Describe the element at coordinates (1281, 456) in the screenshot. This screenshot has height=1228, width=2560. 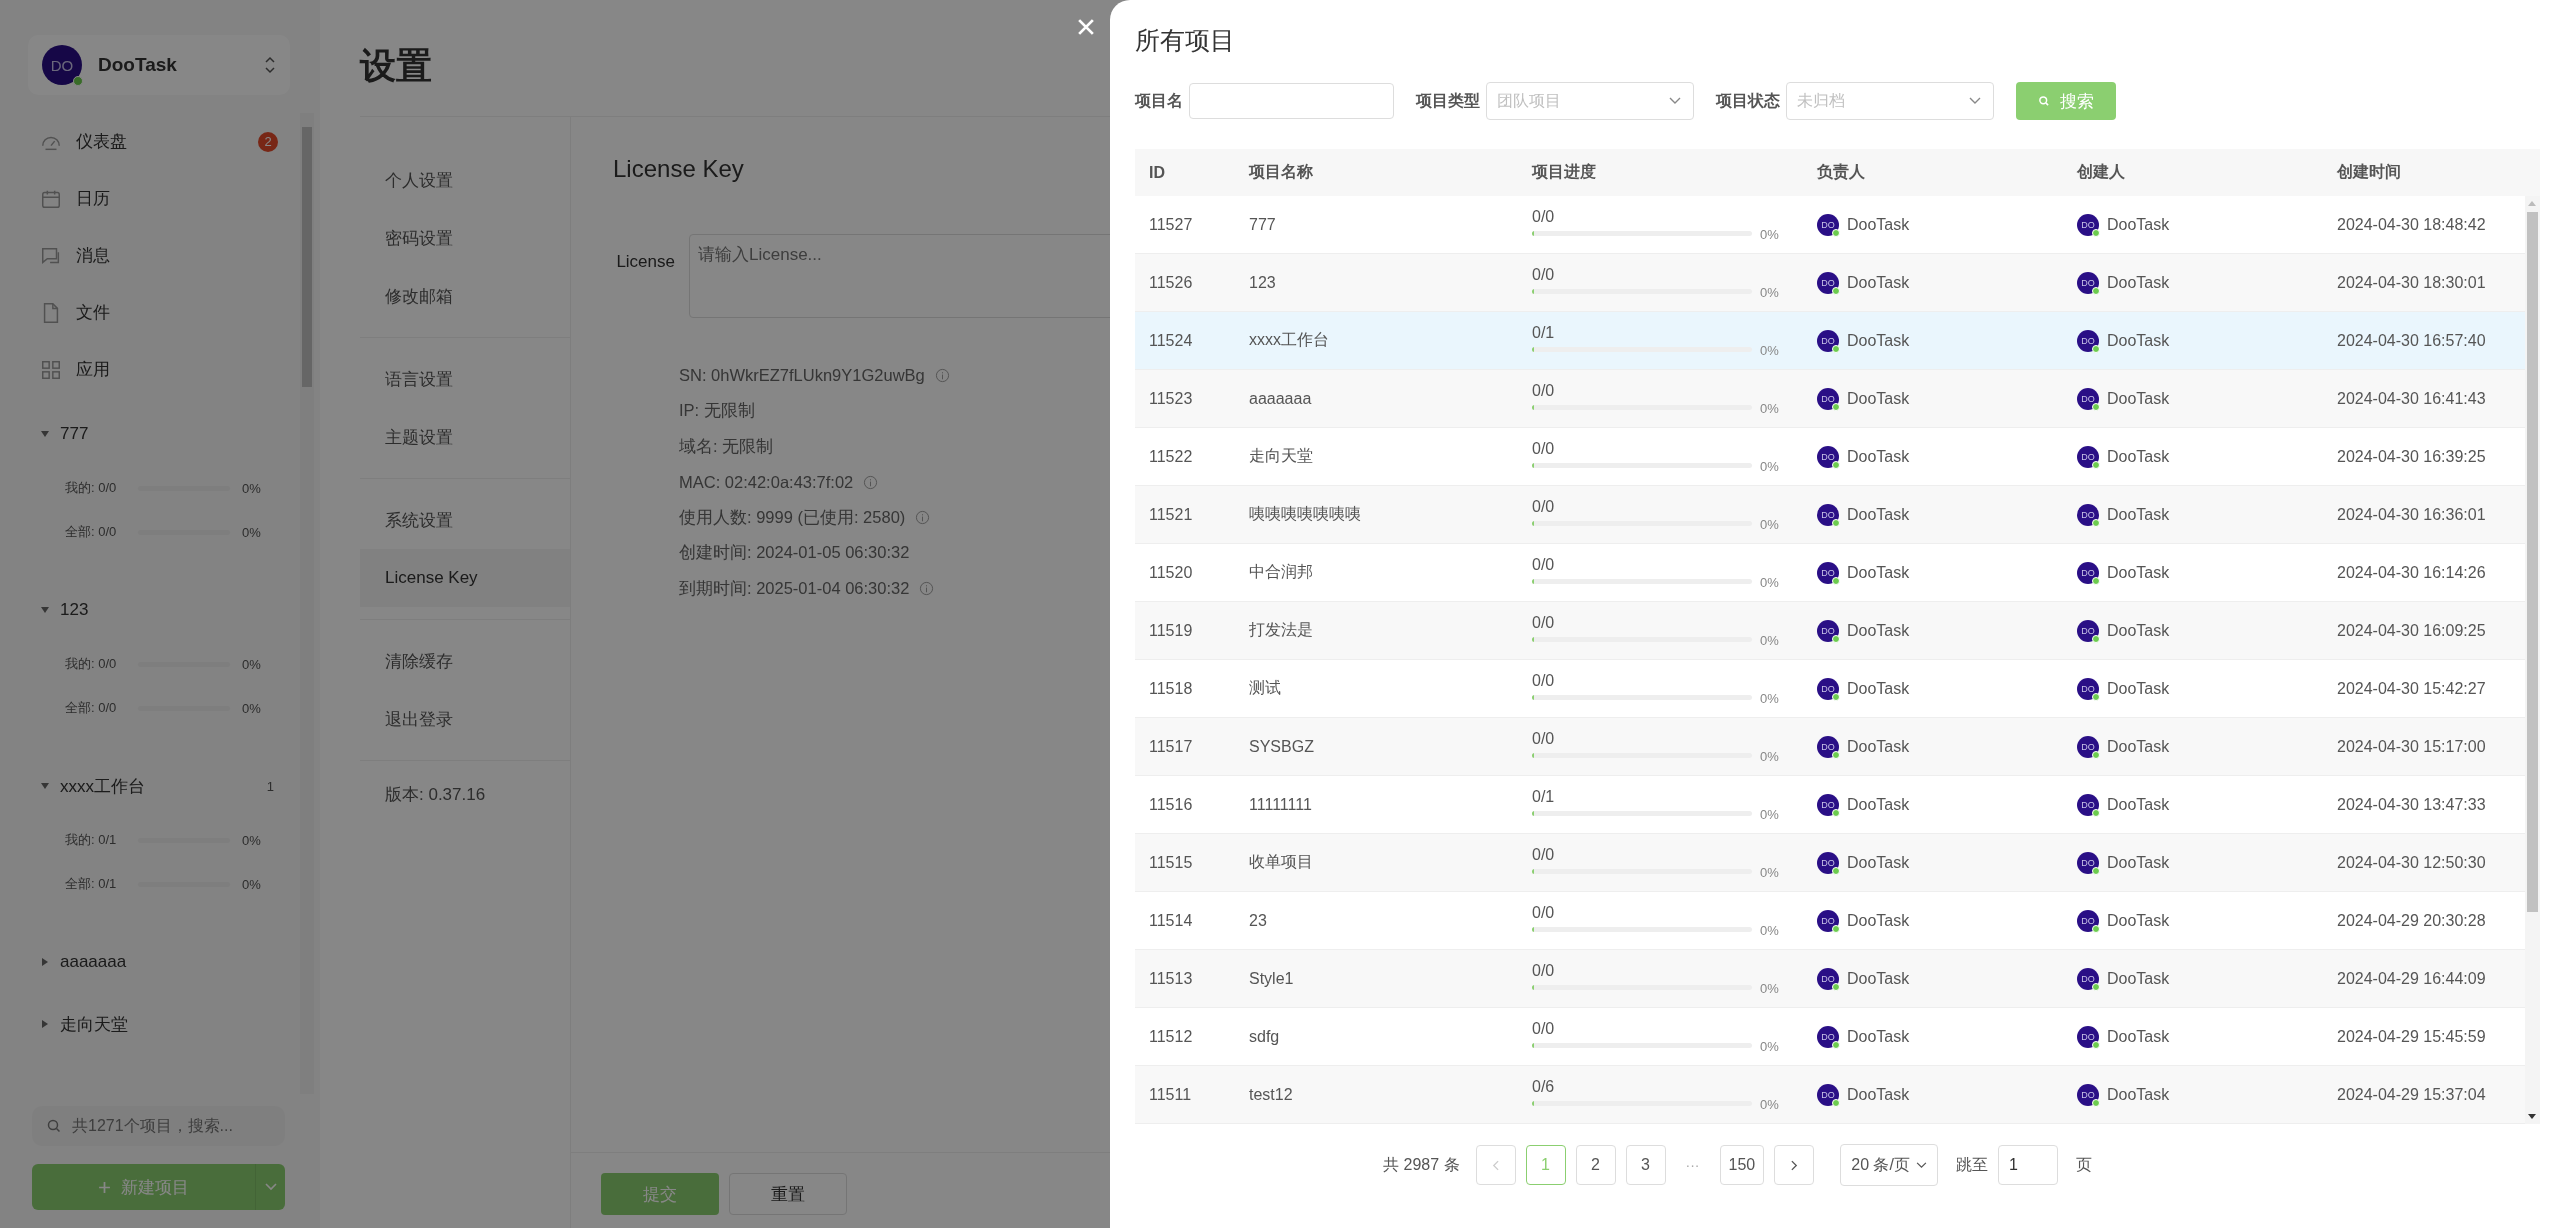
I see `table-cell-text: 走向天堂` at that location.